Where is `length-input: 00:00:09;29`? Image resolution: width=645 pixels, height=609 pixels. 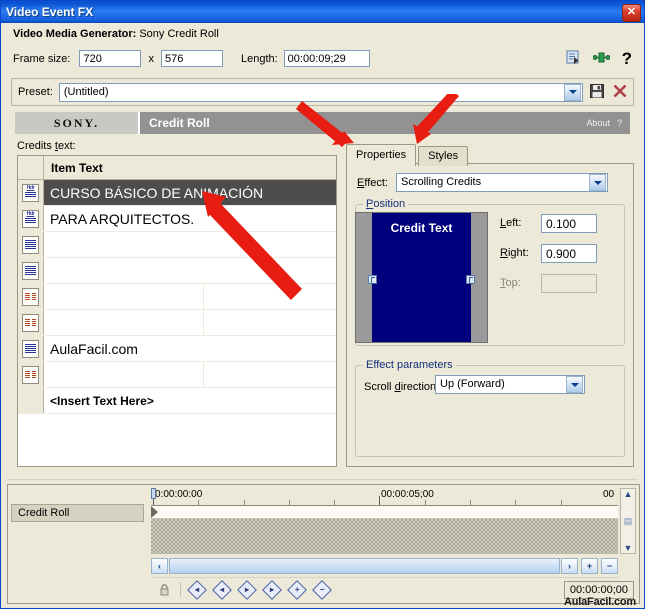
length-input: 00:00:09;29 is located at coordinates (326, 58).